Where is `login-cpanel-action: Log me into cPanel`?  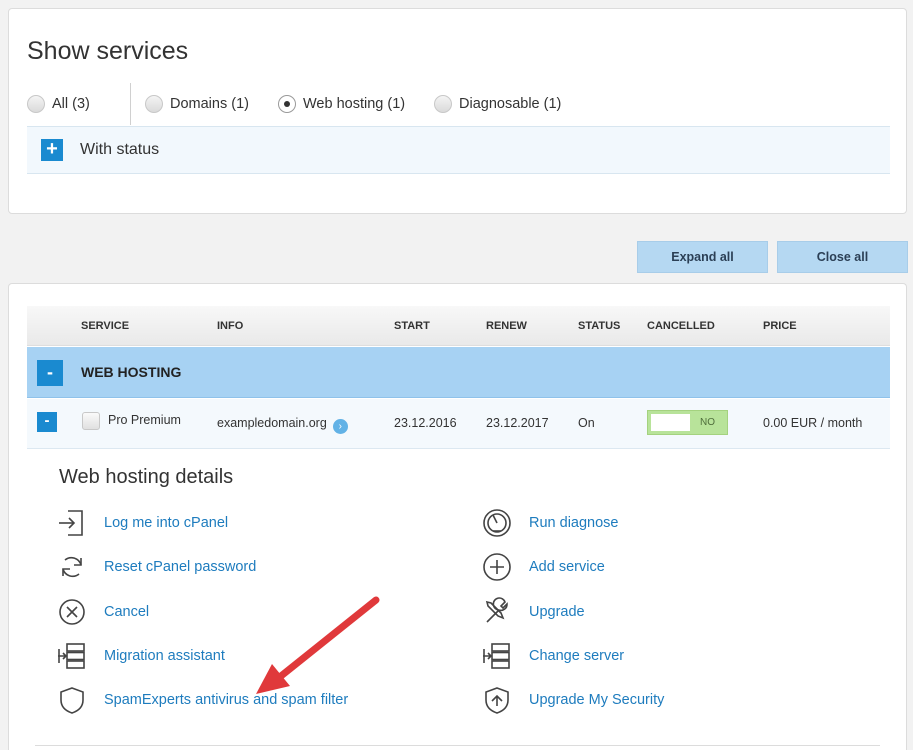 login-cpanel-action: Log me into cPanel is located at coordinates (141, 523).